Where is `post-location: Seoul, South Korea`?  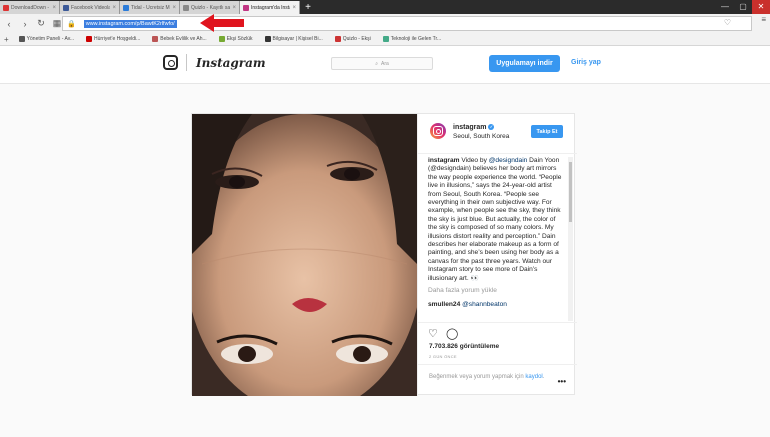 post-location: Seoul, South Korea is located at coordinates (481, 136).